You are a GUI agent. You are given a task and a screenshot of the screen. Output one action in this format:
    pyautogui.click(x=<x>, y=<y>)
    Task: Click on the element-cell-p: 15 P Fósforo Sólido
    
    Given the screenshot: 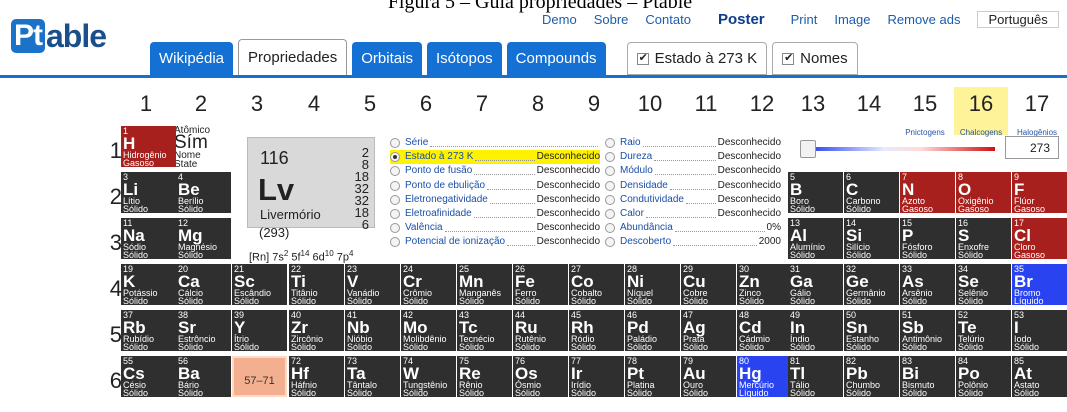 What is the action you would take?
    pyautogui.click(x=927, y=238)
    